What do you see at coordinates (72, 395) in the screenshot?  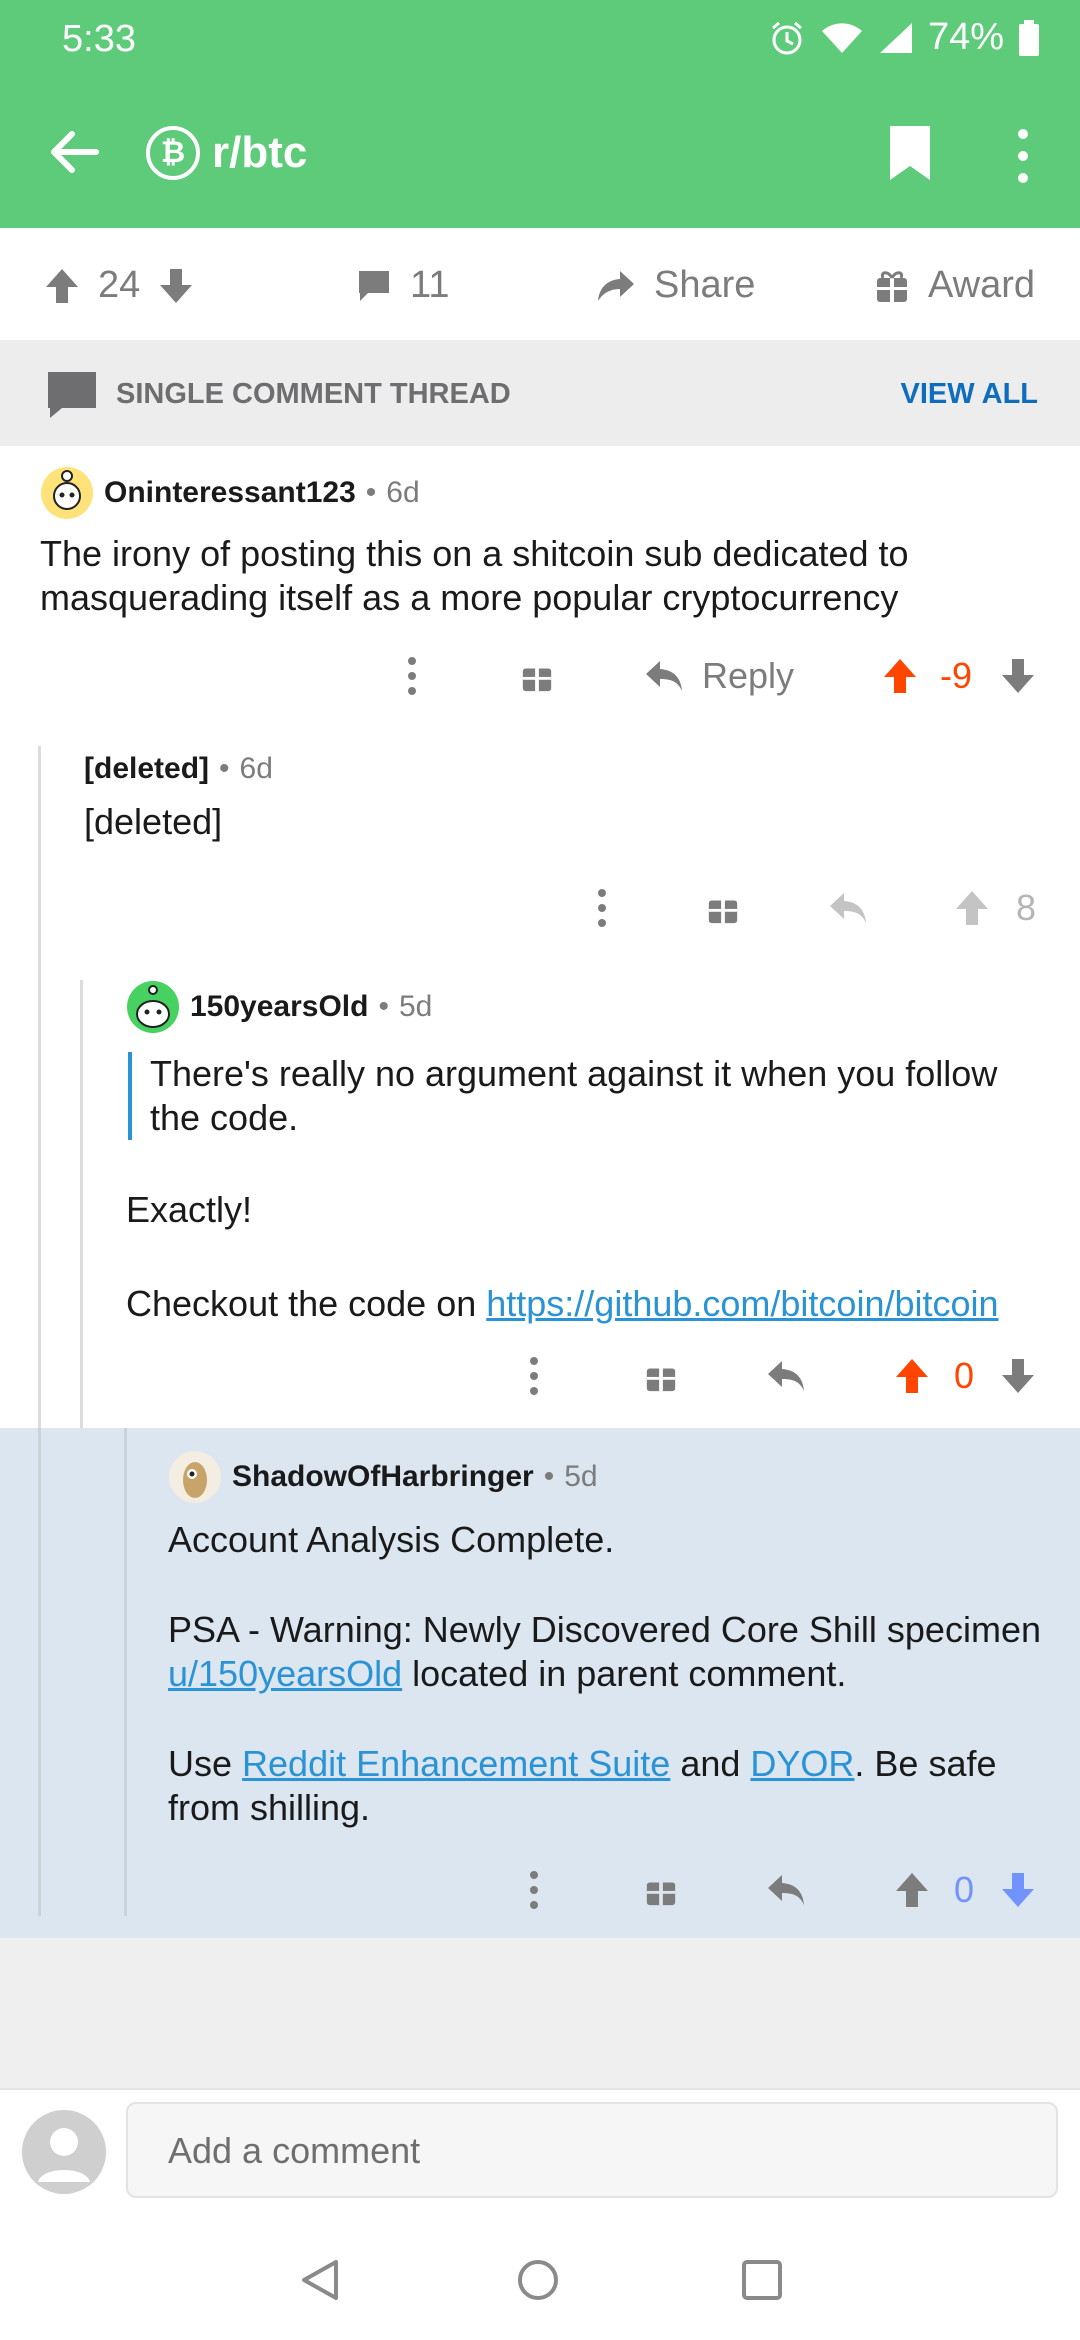 I see `comment-bubble-icon` at bounding box center [72, 395].